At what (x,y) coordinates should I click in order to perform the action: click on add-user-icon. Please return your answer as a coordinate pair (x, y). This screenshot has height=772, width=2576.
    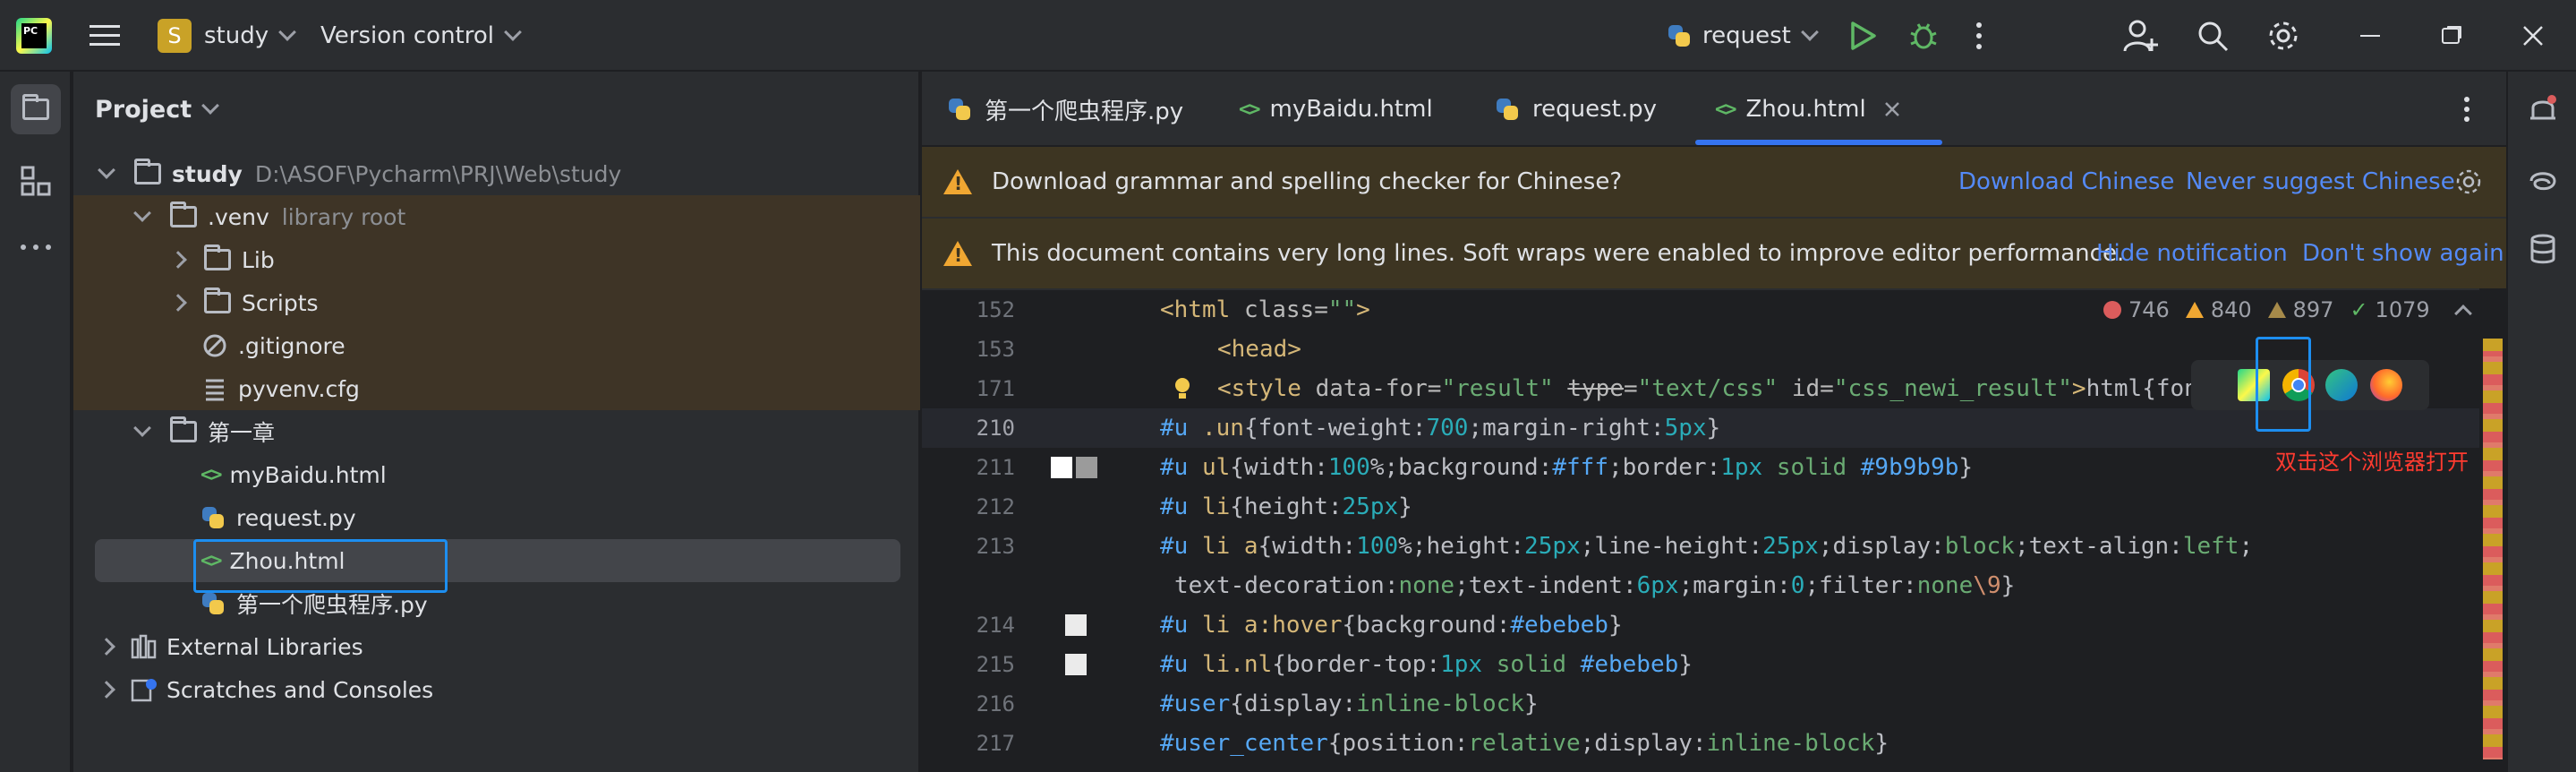
    Looking at the image, I should click on (2141, 36).